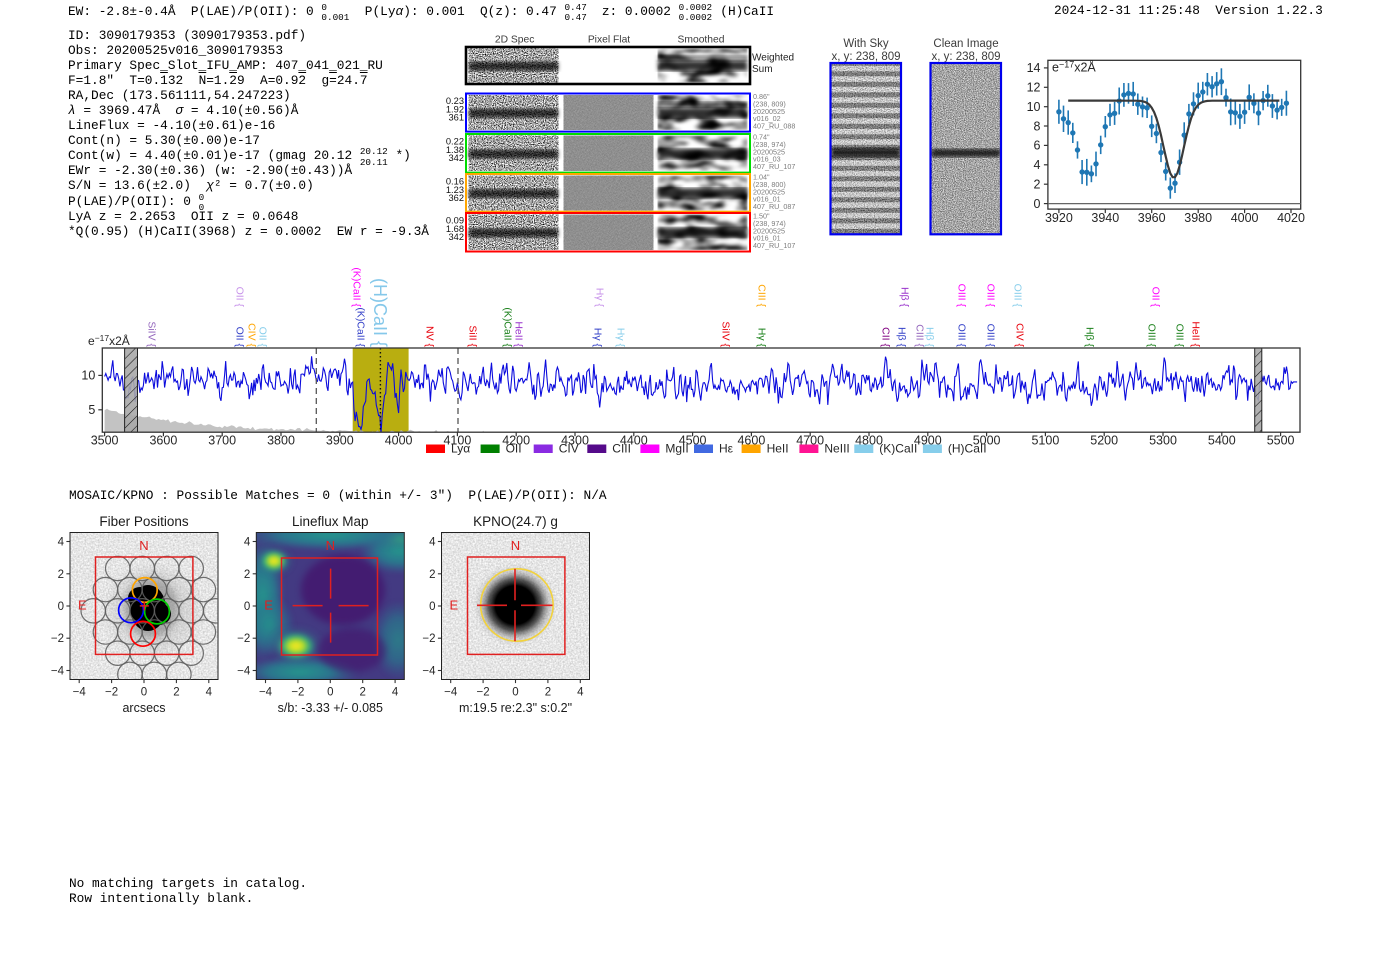  Describe the element at coordinates (866, 44) in the screenshot. I see `svg-text: With Sky` at that location.